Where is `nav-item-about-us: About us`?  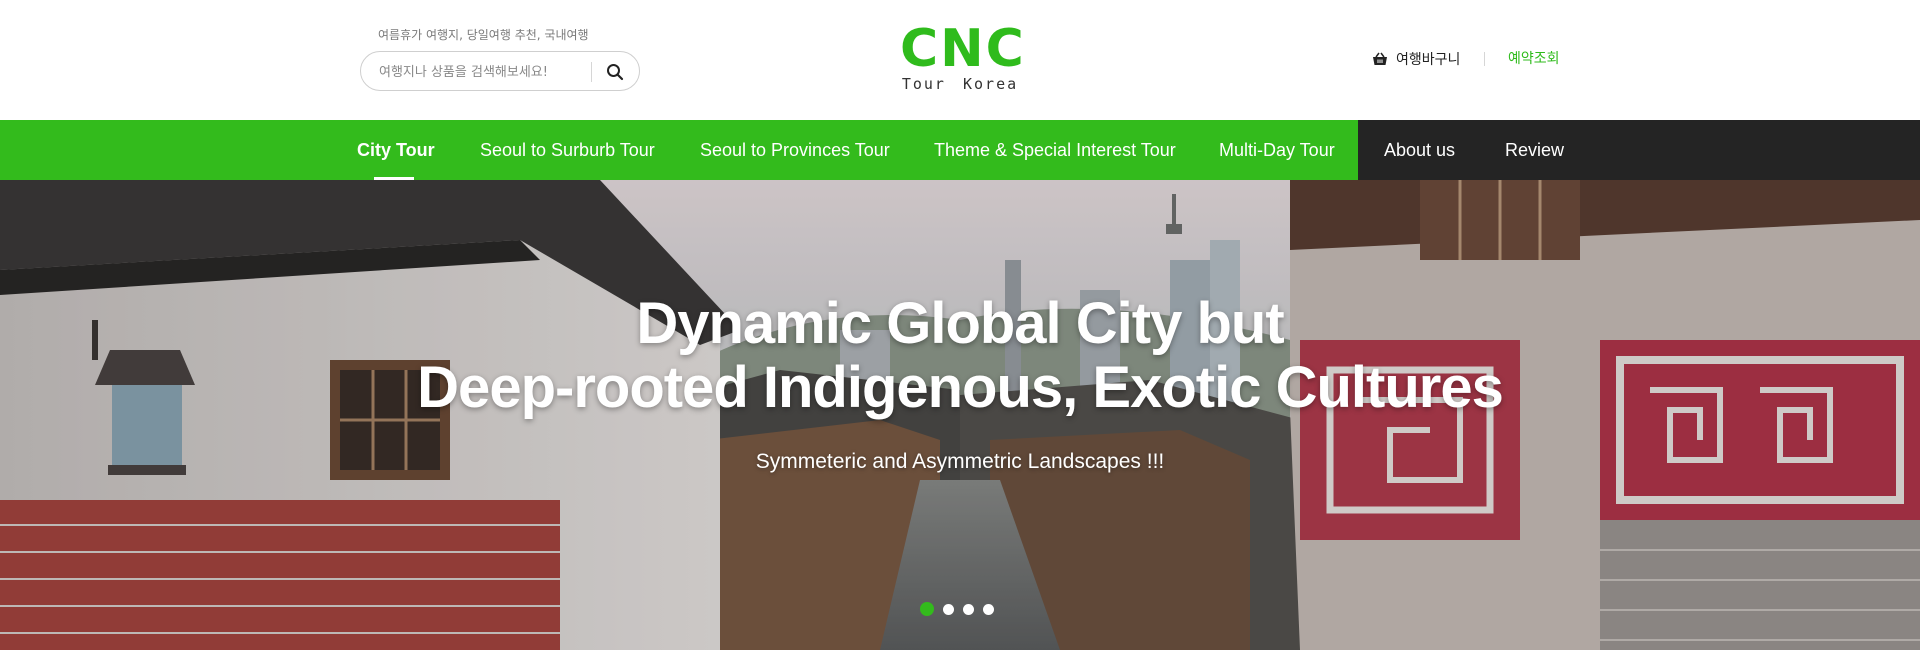 nav-item-about-us: About us is located at coordinates (1419, 150).